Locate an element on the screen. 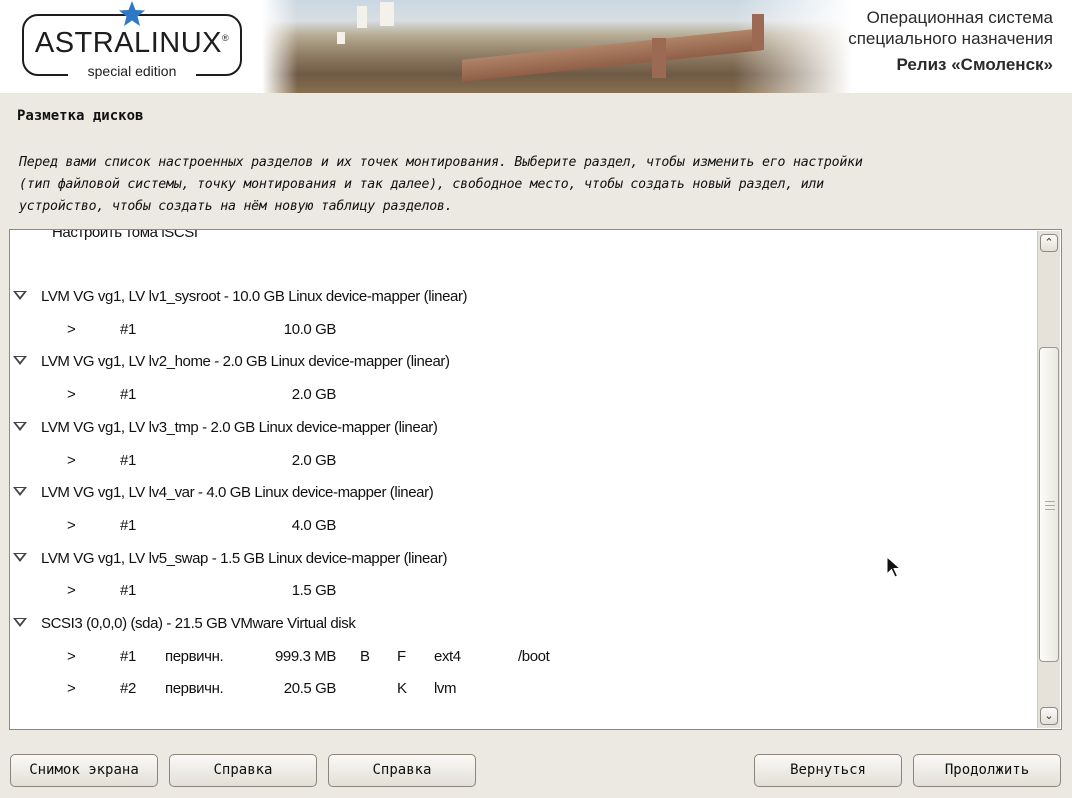 Image resolution: width=1072 pixels, height=798 pixels. chevron-down-icon: ⌄ is located at coordinates (1049, 715).